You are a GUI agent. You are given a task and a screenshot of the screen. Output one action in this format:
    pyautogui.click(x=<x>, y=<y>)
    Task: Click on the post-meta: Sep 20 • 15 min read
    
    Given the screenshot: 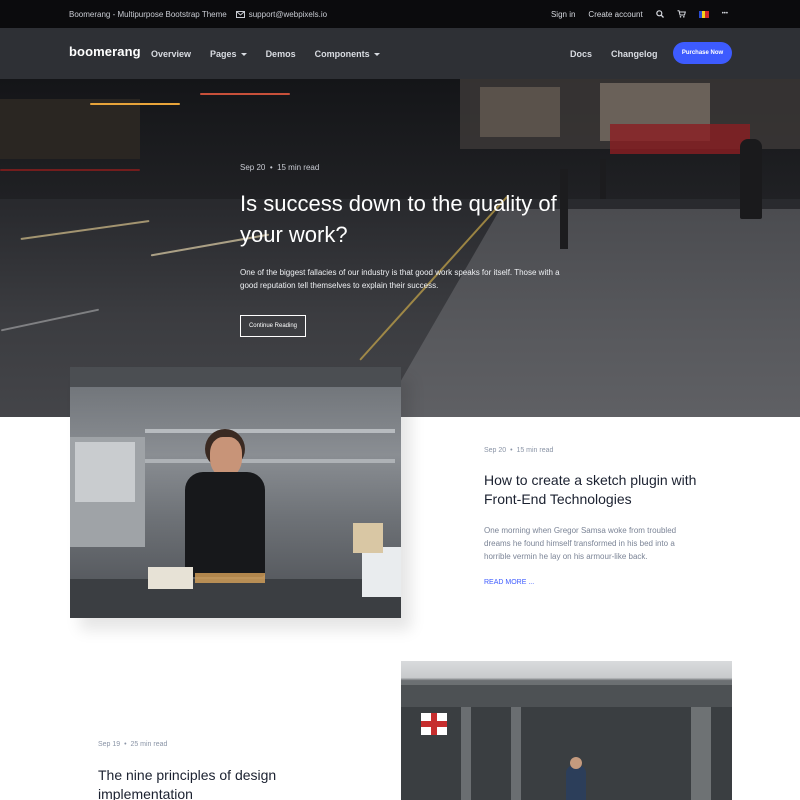 What is the action you would take?
    pyautogui.click(x=518, y=450)
    